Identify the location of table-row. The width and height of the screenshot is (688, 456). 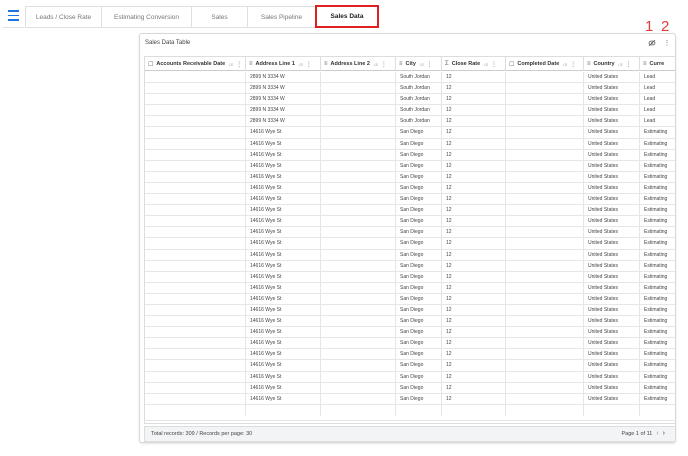
(410, 412).